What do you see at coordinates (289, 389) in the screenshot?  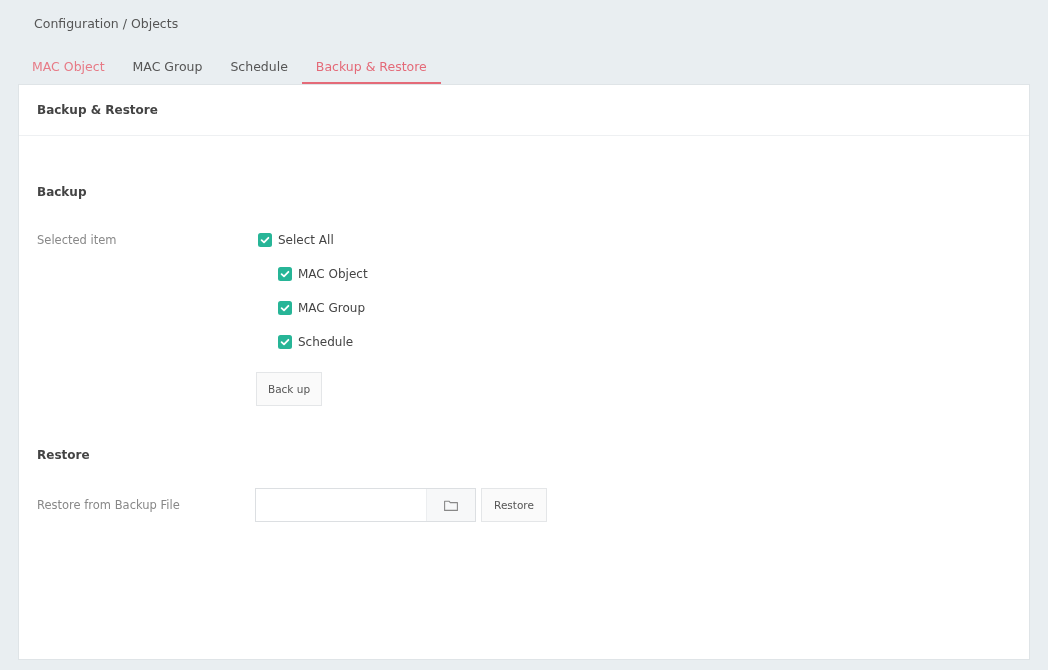 I see `backup-button: Back up` at bounding box center [289, 389].